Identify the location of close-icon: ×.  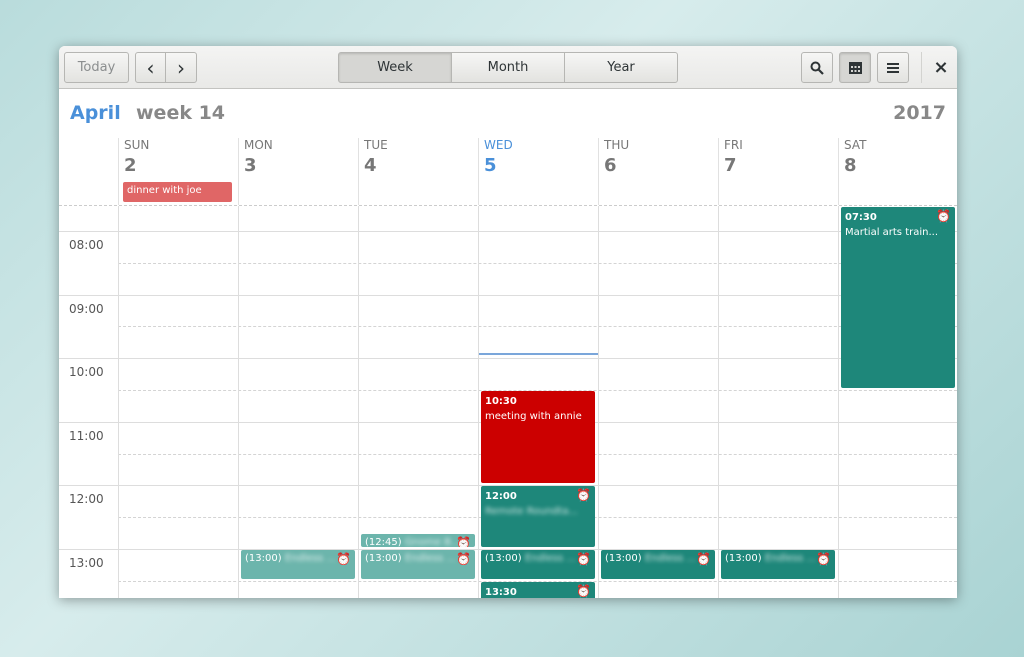
(941, 67).